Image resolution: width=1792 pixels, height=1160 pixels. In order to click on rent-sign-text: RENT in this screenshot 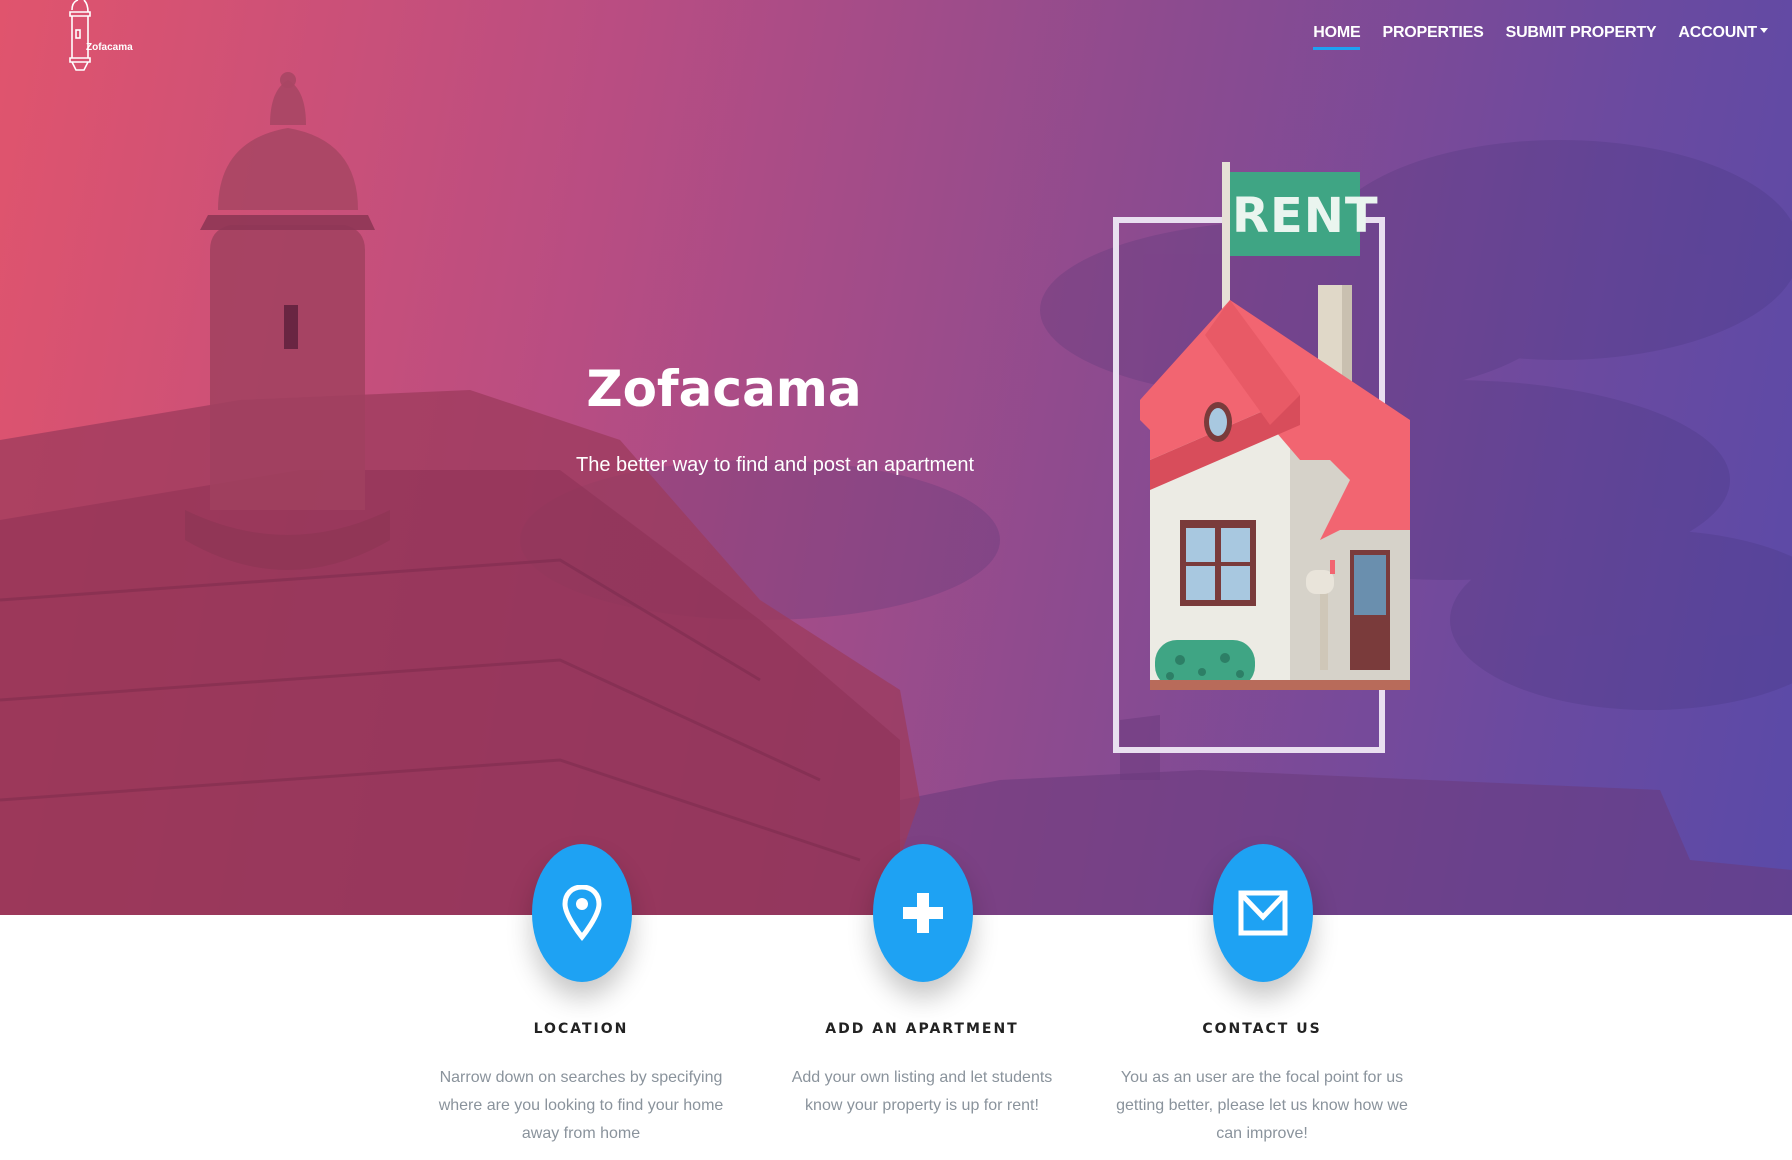, I will do `click(1305, 216)`.